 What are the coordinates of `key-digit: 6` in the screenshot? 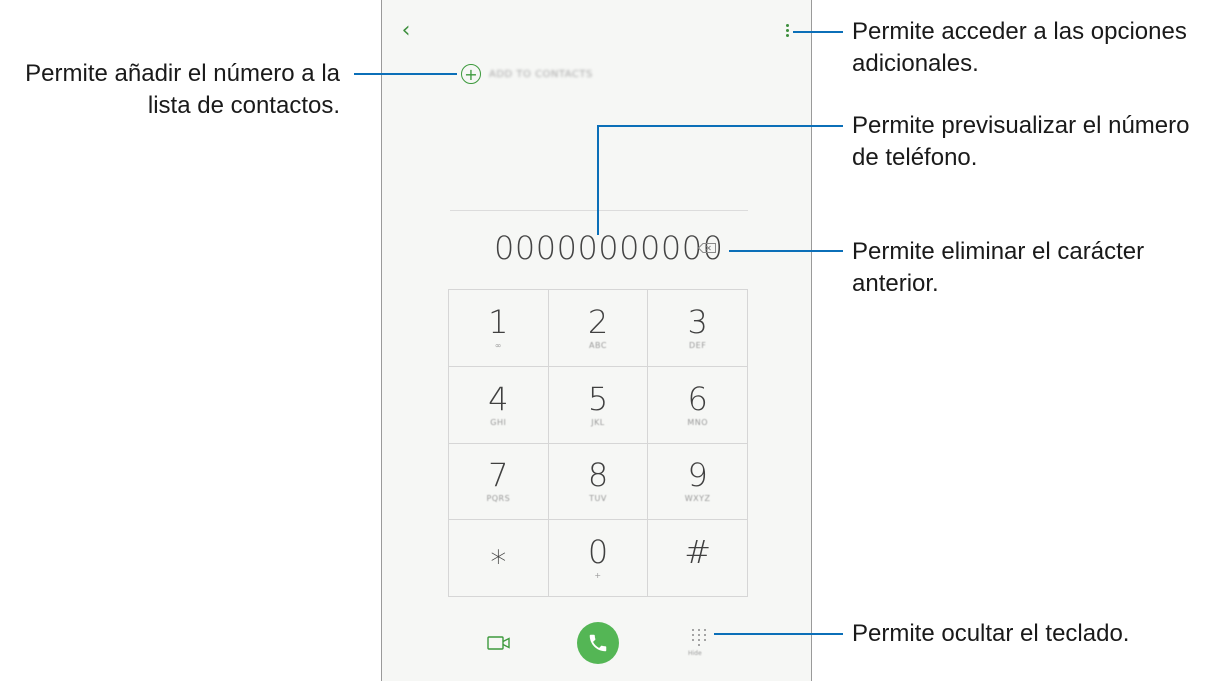 It's located at (697, 398).